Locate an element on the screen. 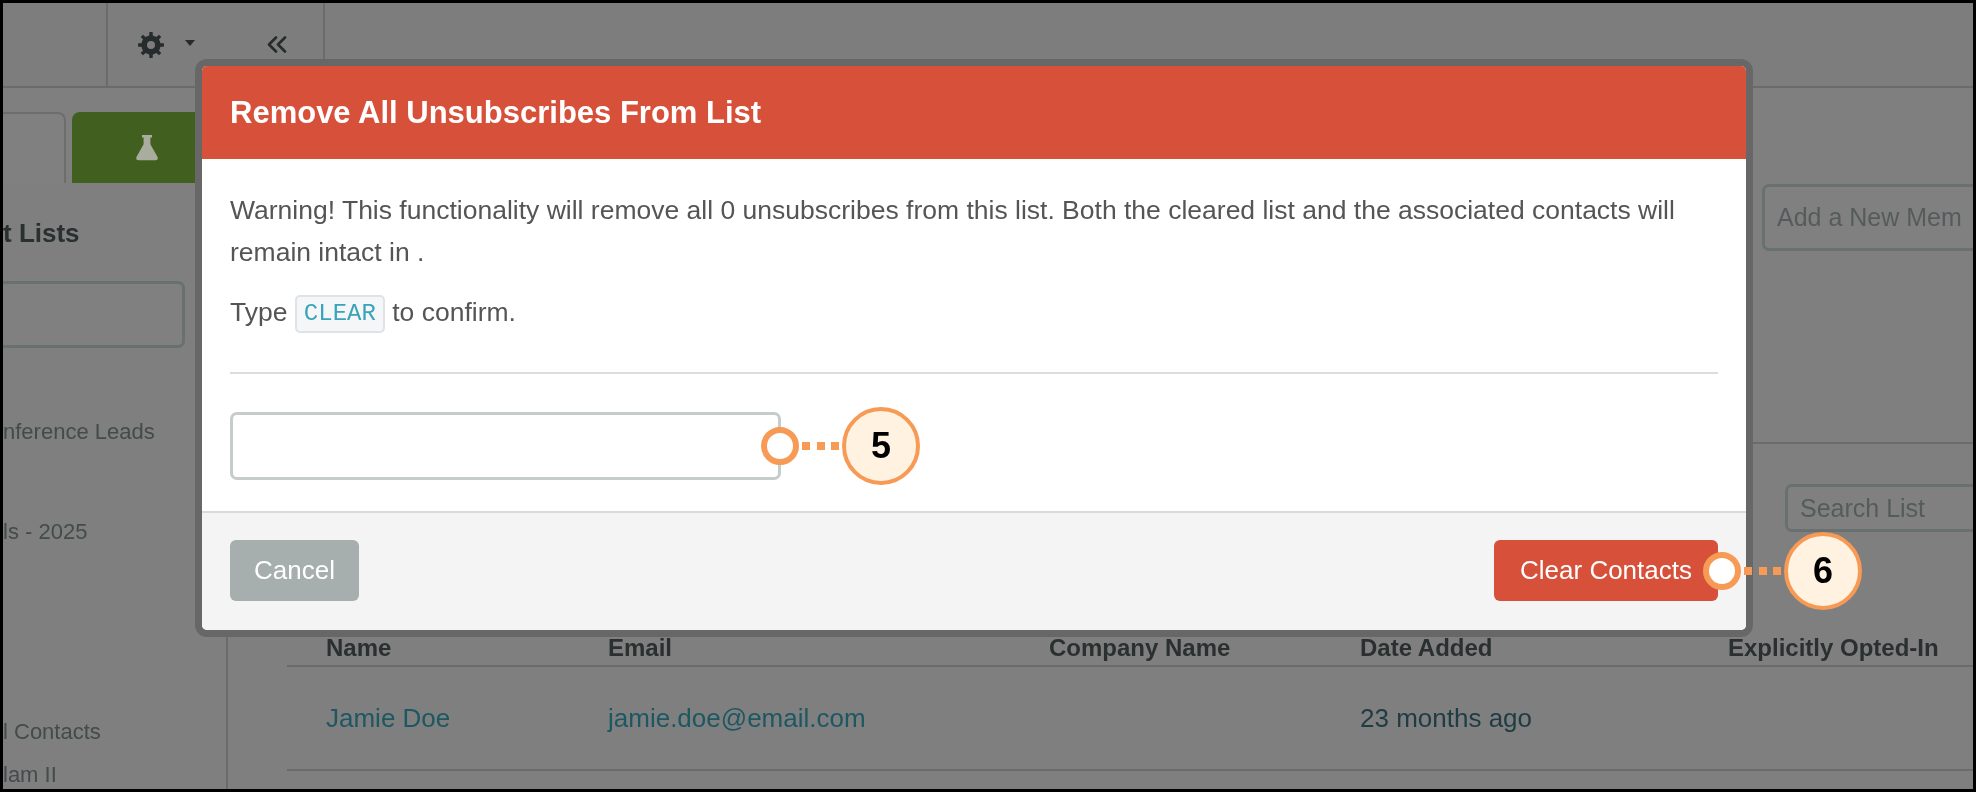 The height and width of the screenshot is (792, 1976). column-header: Email is located at coordinates (640, 648).